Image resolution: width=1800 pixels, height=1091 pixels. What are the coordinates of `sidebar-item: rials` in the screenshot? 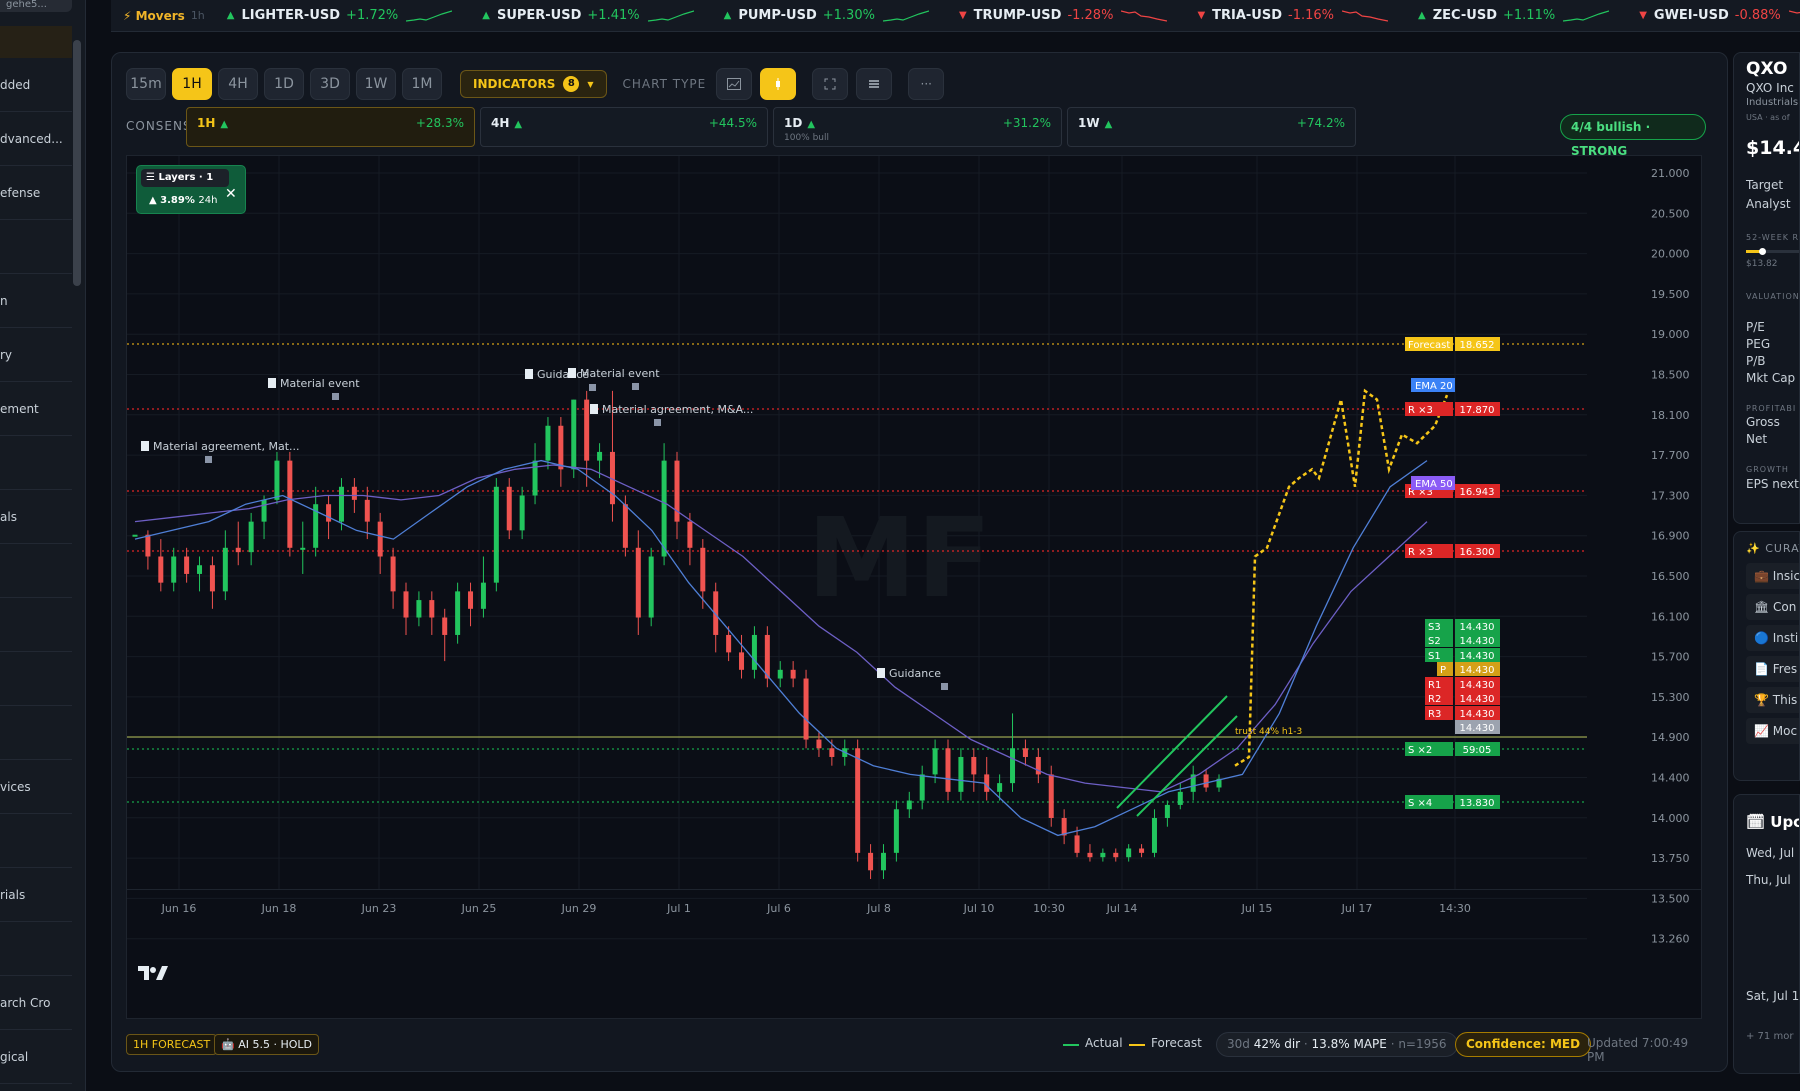 It's located at (36, 895).